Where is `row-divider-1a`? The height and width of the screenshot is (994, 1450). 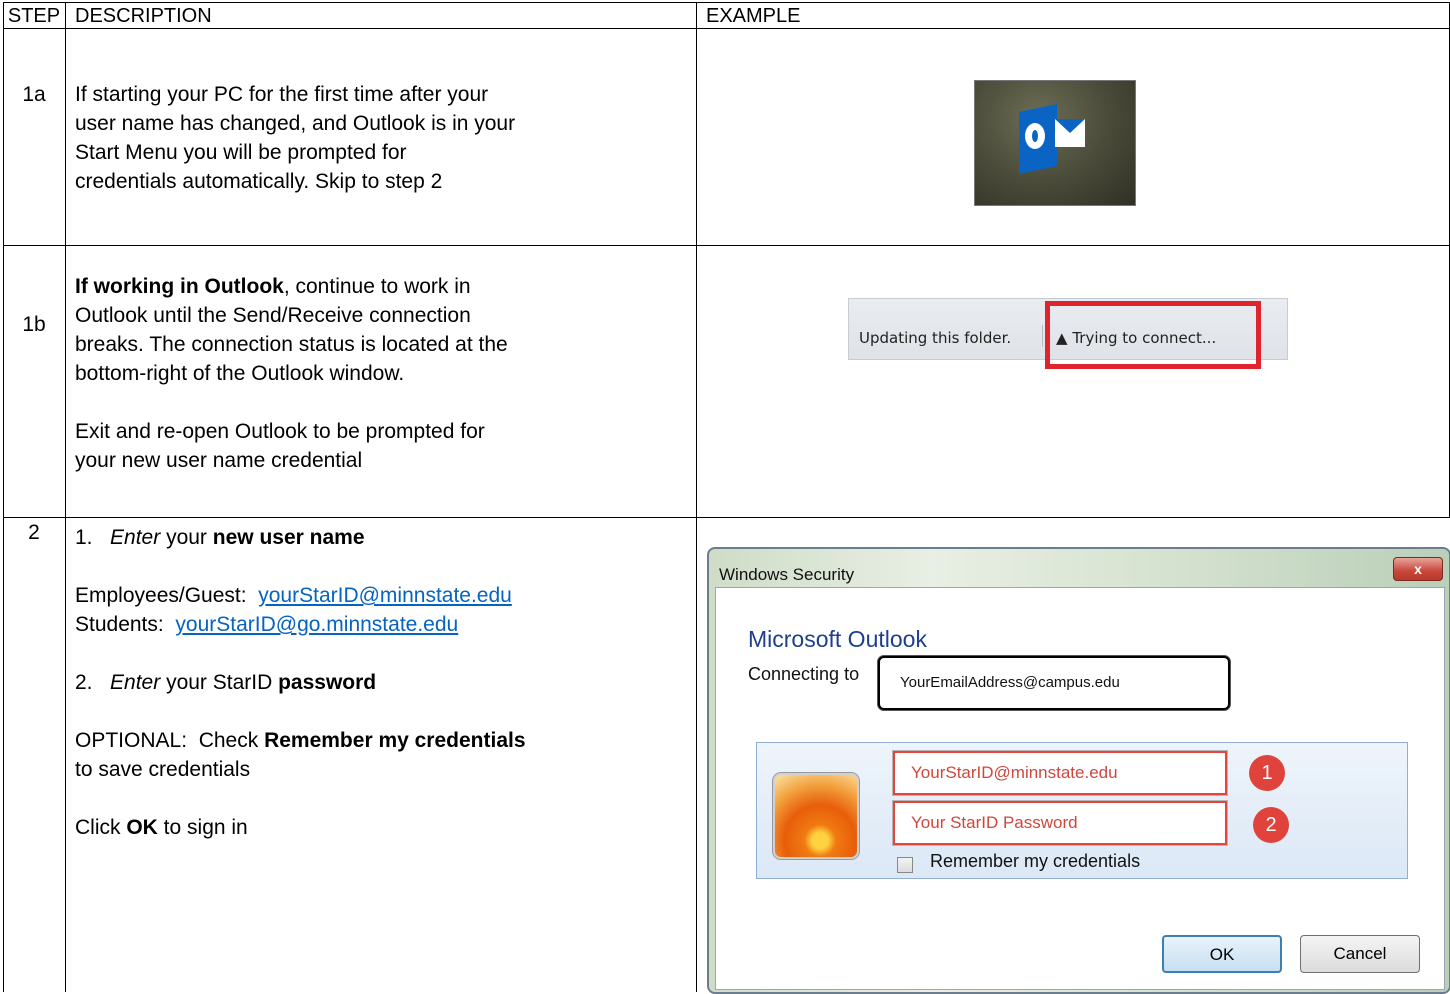
row-divider-1a is located at coordinates (726, 245).